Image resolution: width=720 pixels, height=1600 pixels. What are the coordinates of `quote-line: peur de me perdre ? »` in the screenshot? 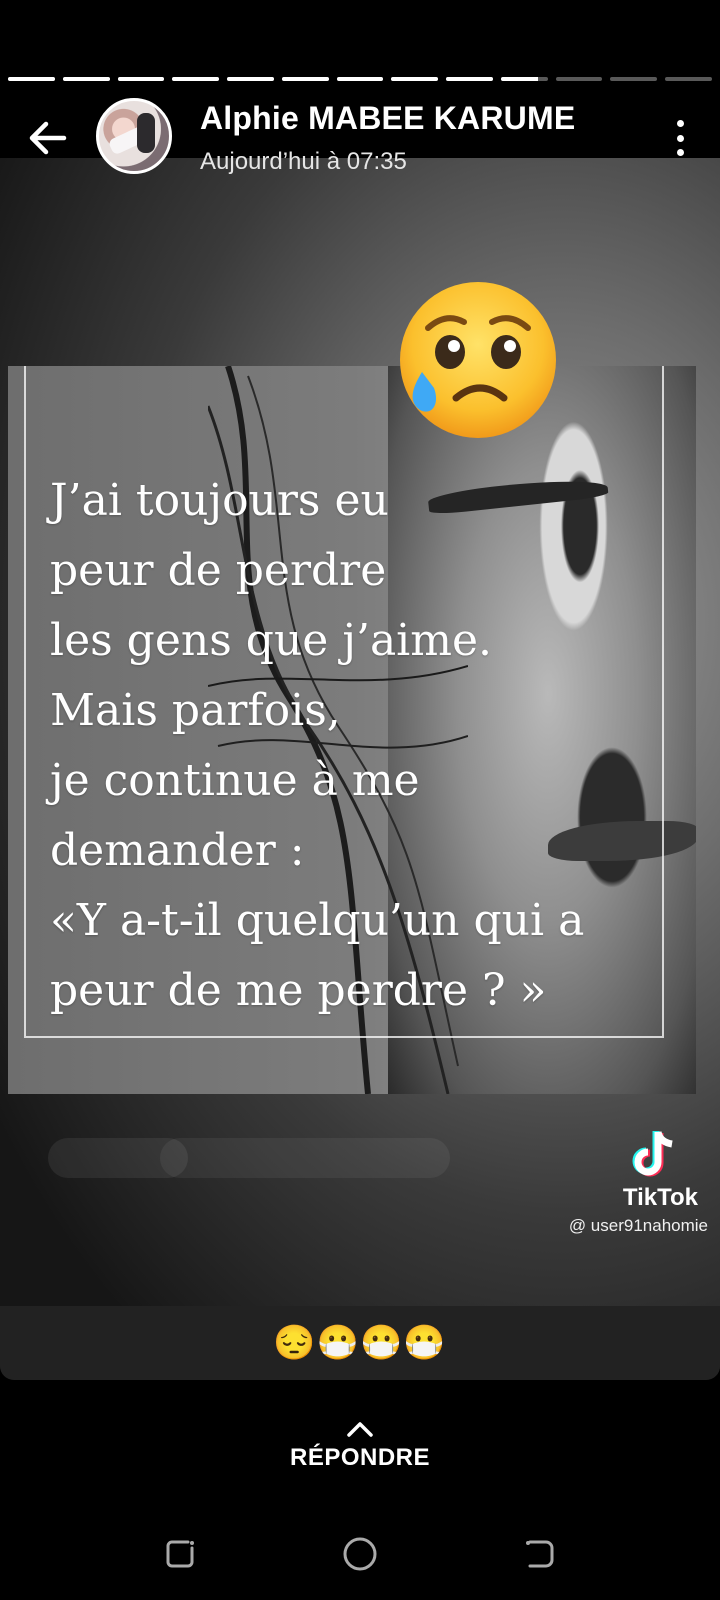 It's located at (298, 990).